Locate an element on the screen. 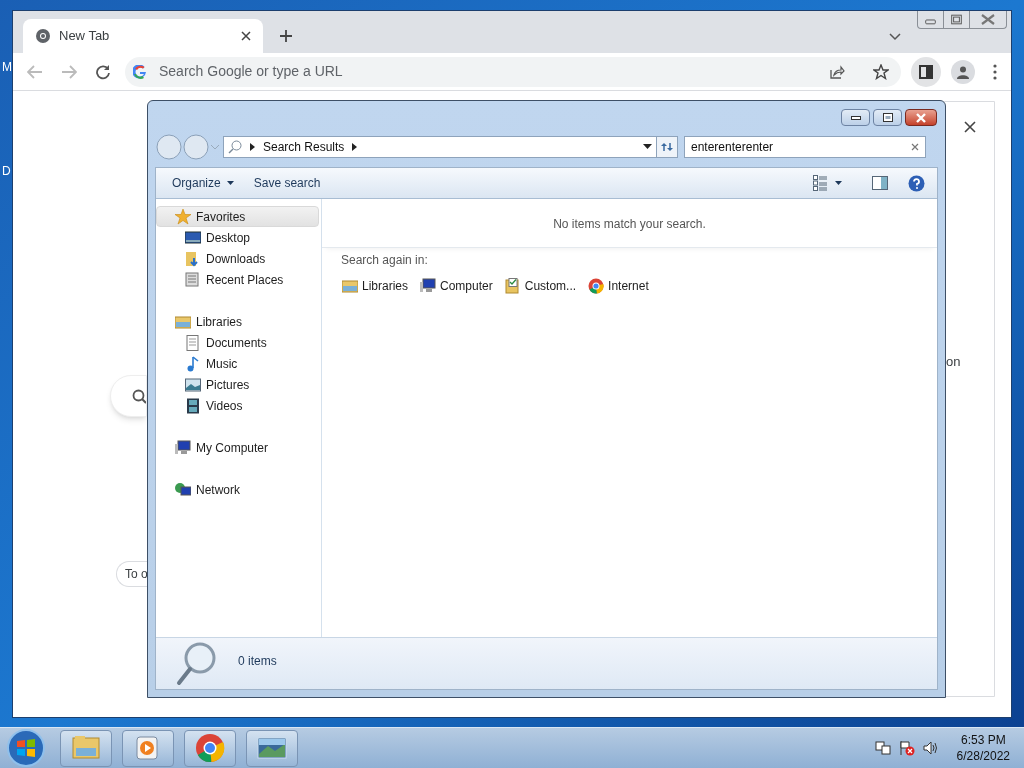 The height and width of the screenshot is (768, 1024). desktop-icon-label: D is located at coordinates (6, 171).